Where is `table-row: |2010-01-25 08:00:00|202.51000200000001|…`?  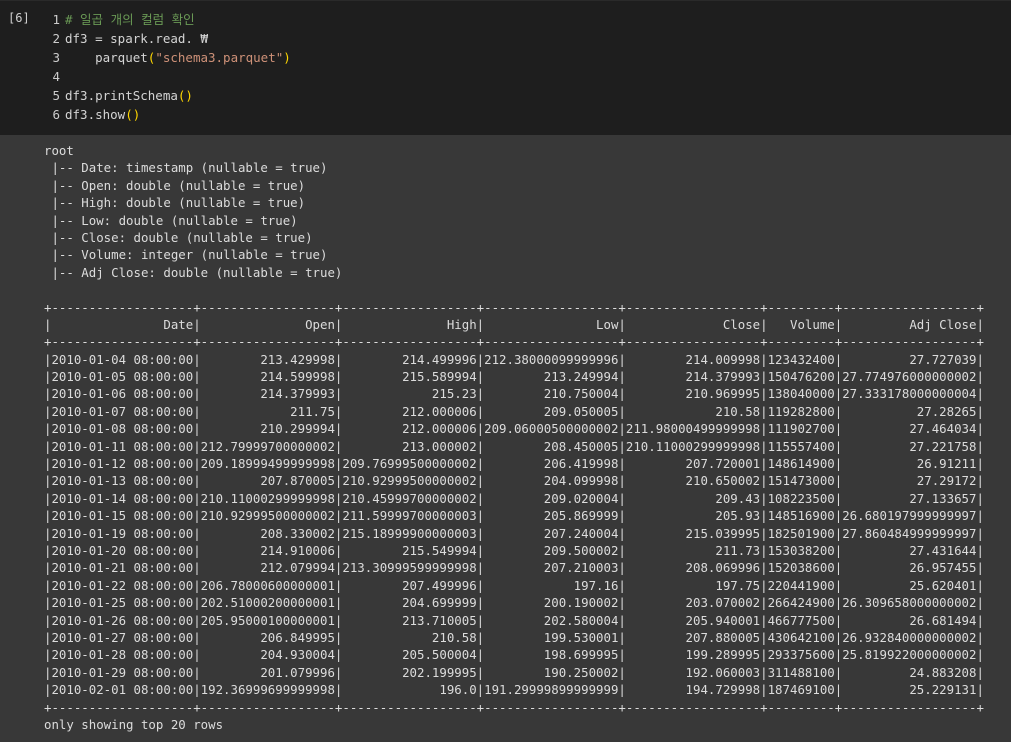 table-row: |2010-01-25 08:00:00|202.51000200000001|… is located at coordinates (514, 603).